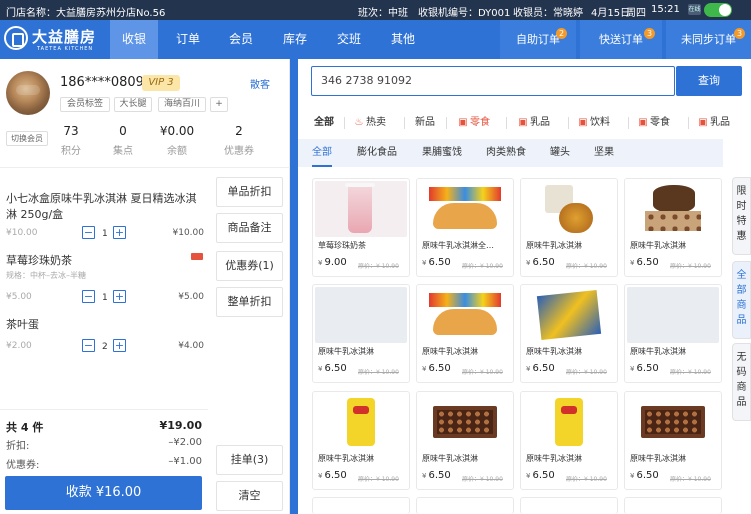 The image size is (751, 514). Describe the element at coordinates (621, 39) in the screenshot. I see `delivery-orders-button: 快送订单 3` at that location.